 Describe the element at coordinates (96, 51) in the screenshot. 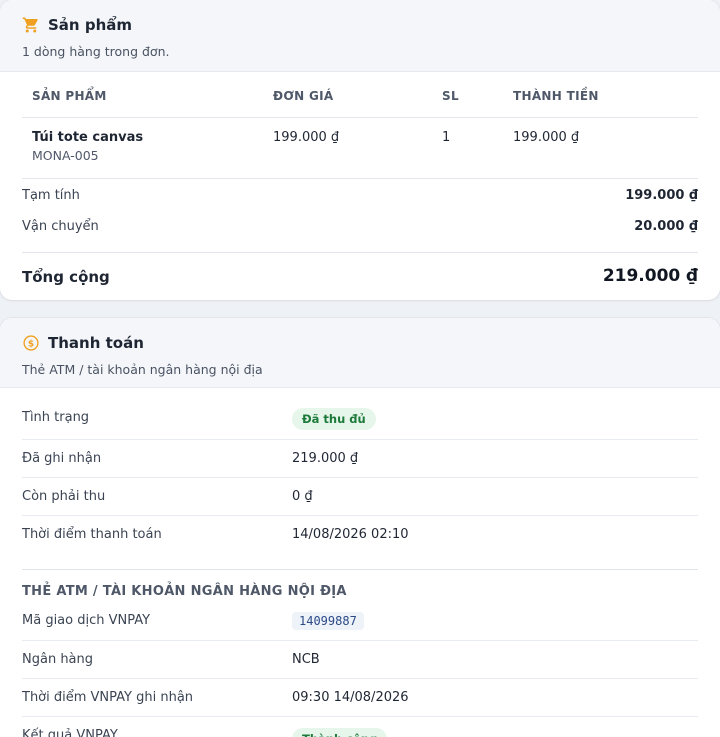

I see `products-card-subtitle: 1 dòng hàng trong đơn.` at that location.